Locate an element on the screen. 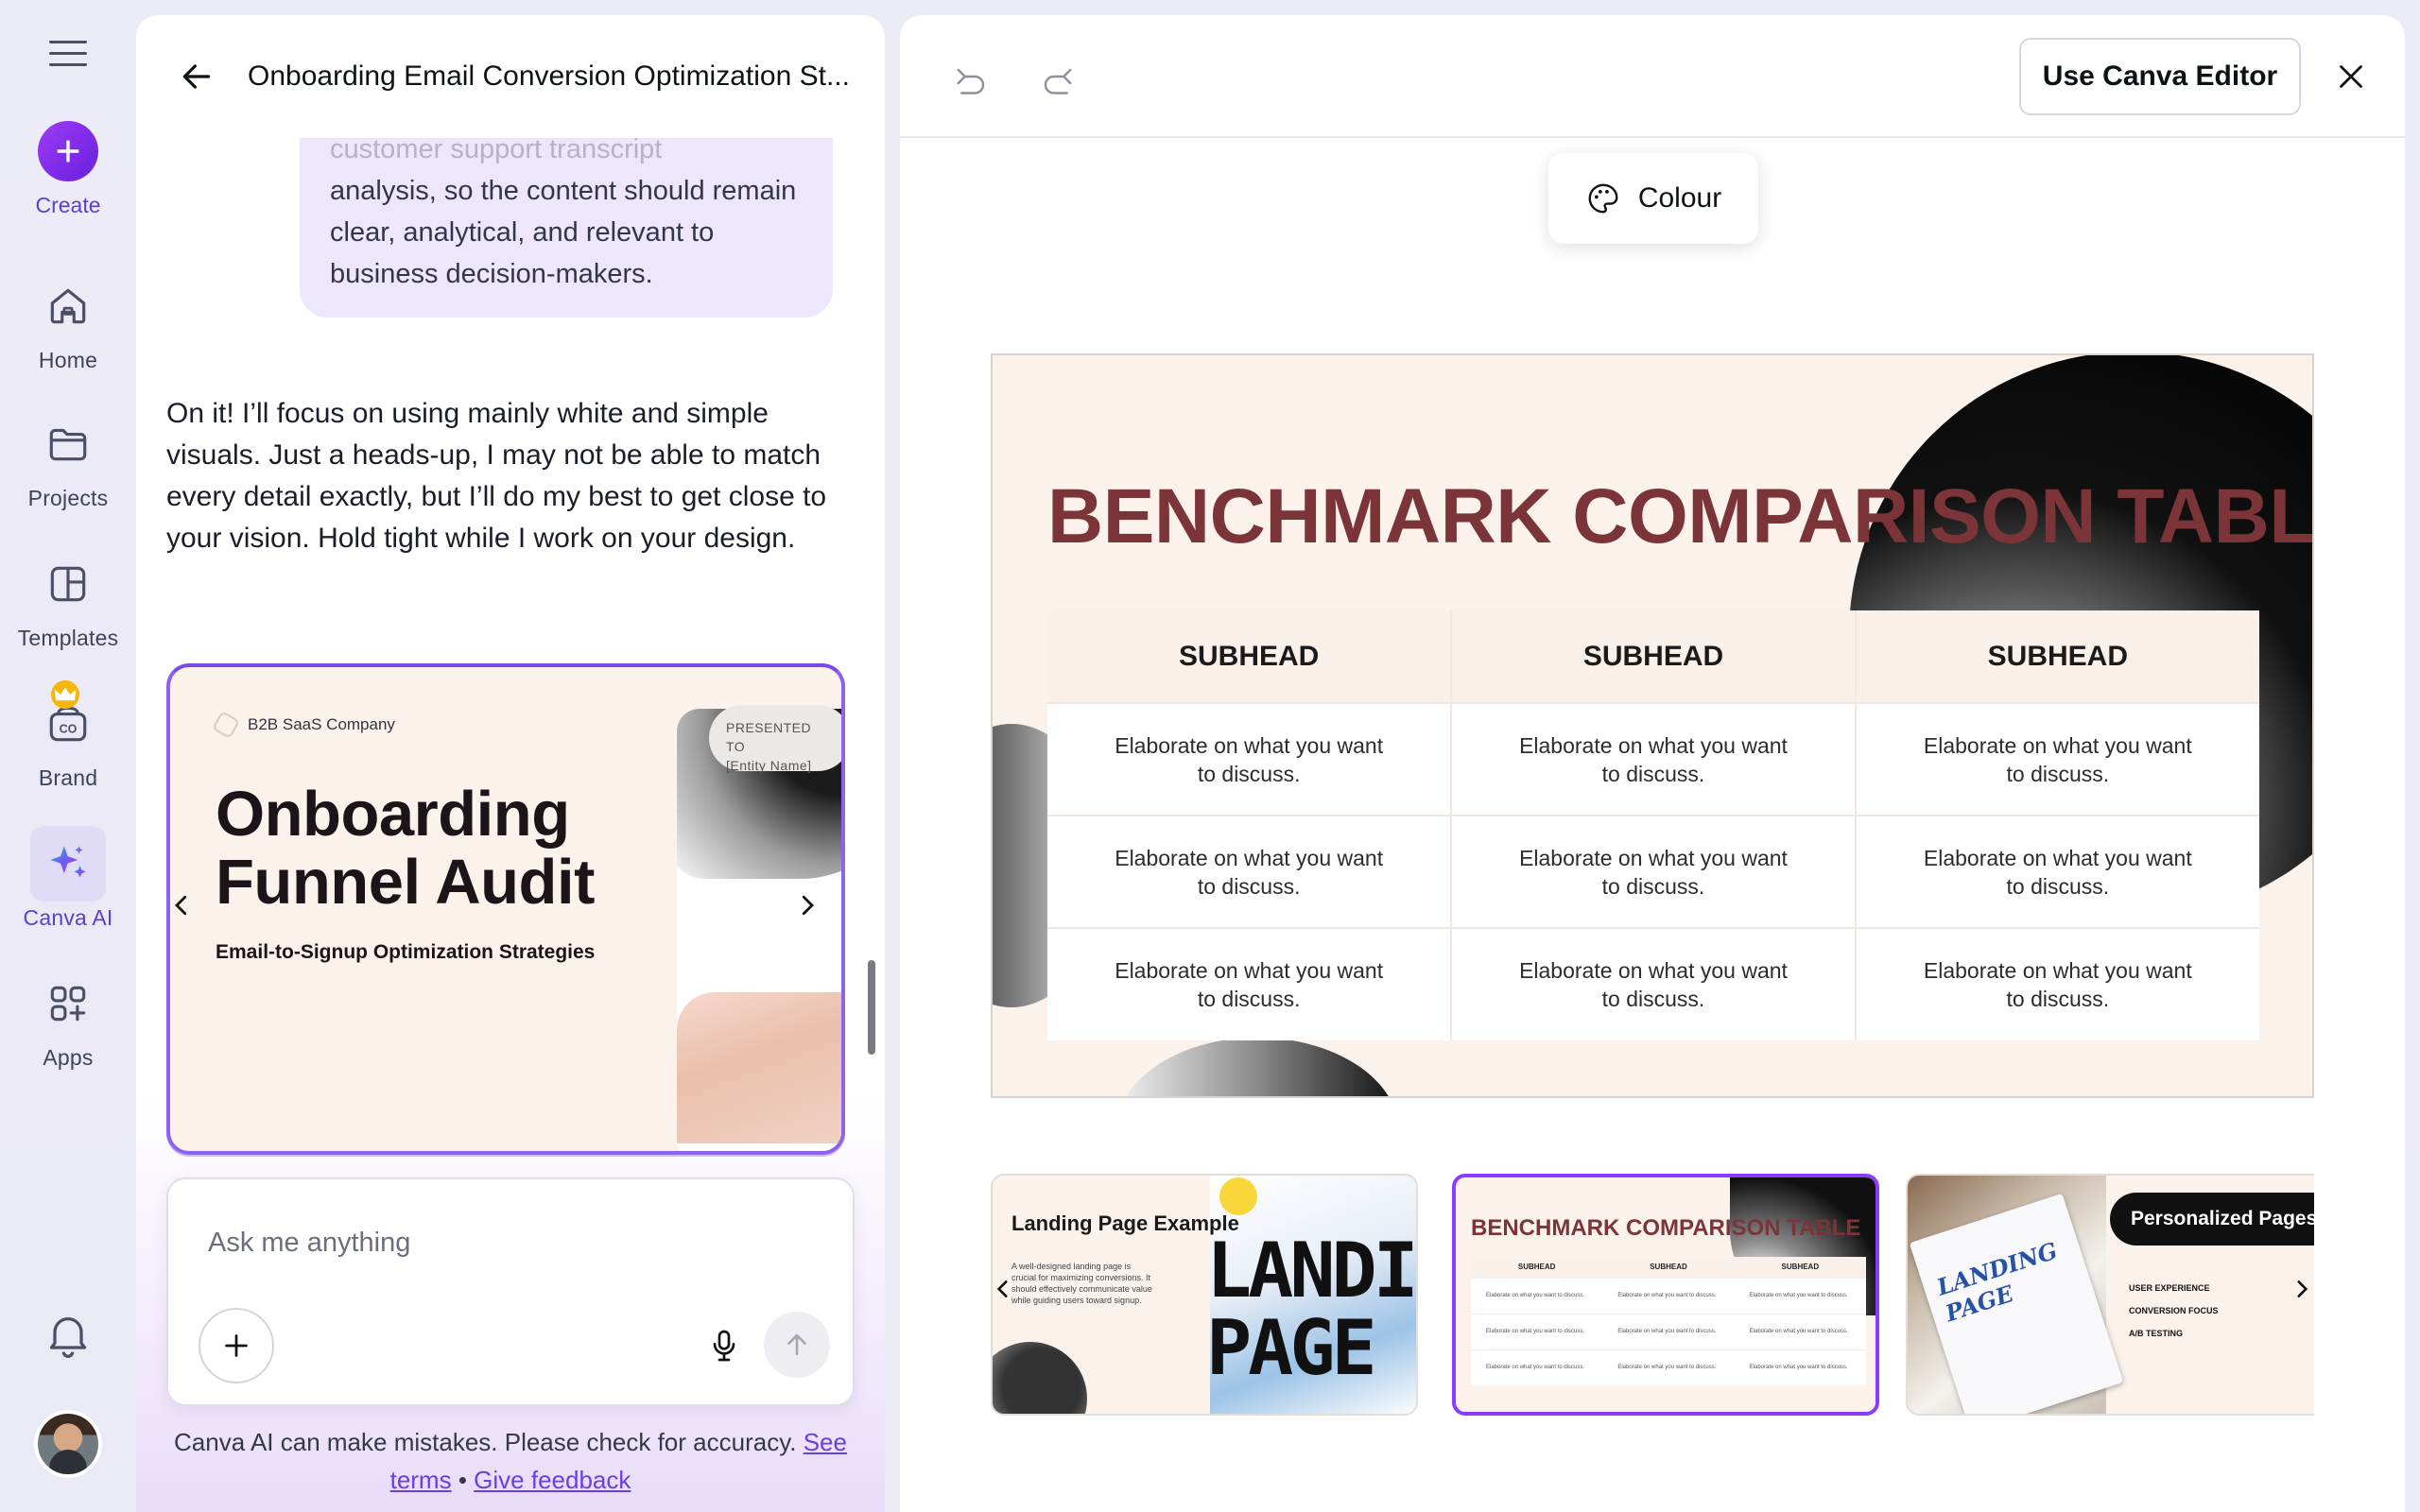 The height and width of the screenshot is (1512, 2420). thumbnail-title: Landing Page Example is located at coordinates (1125, 1223).